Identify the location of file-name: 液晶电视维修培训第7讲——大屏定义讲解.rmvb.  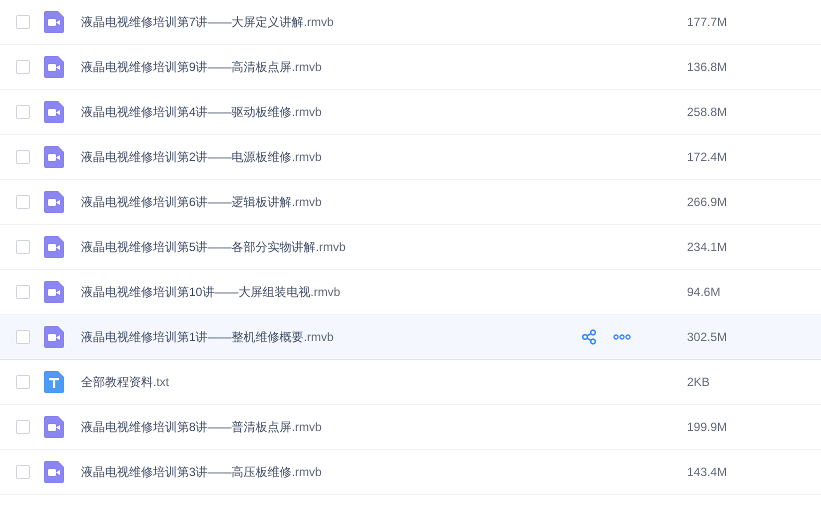
(331, 22).